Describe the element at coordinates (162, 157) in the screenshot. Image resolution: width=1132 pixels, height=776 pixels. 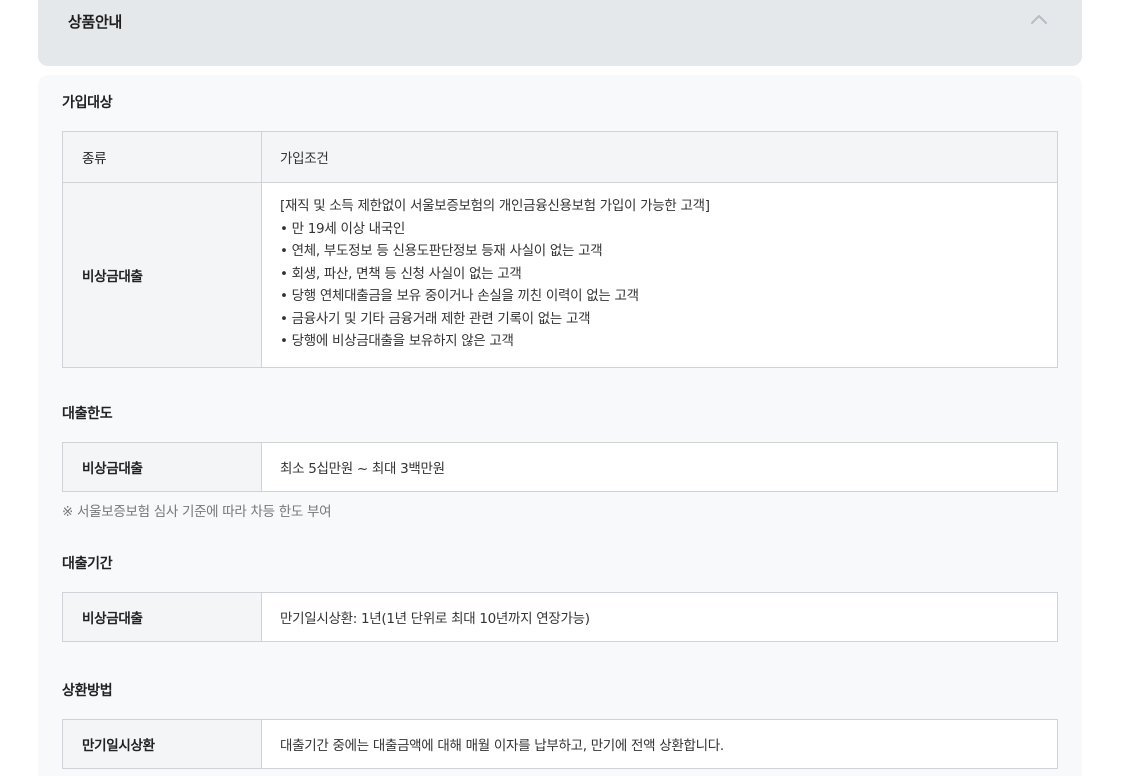
I see `header-type: 종류` at that location.